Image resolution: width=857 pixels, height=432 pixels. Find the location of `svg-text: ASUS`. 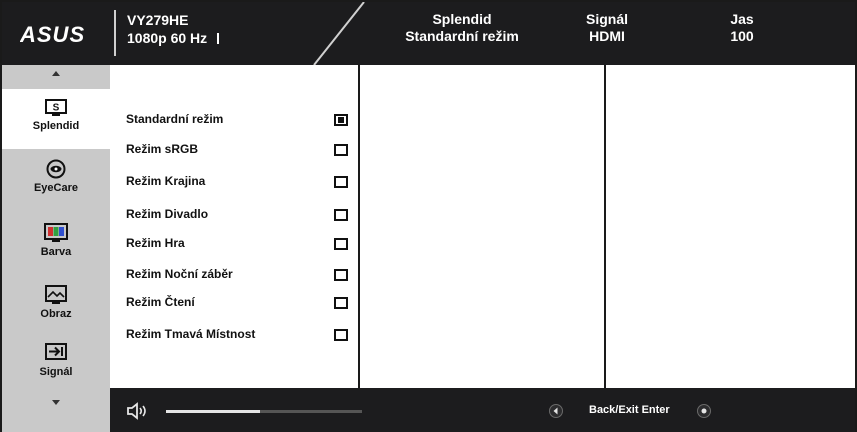

svg-text: ASUS is located at coordinates (52, 34).